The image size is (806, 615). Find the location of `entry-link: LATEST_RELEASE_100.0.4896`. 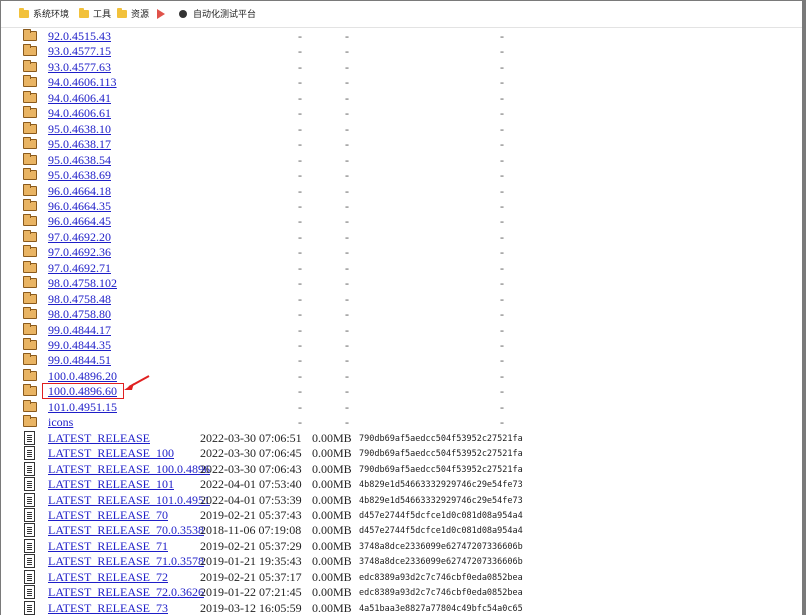

entry-link: LATEST_RELEASE_100.0.4896 is located at coordinates (129, 469).